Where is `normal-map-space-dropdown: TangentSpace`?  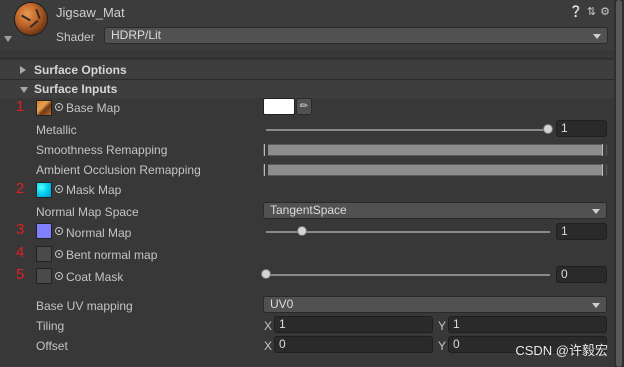 normal-map-space-dropdown: TangentSpace is located at coordinates (435, 210).